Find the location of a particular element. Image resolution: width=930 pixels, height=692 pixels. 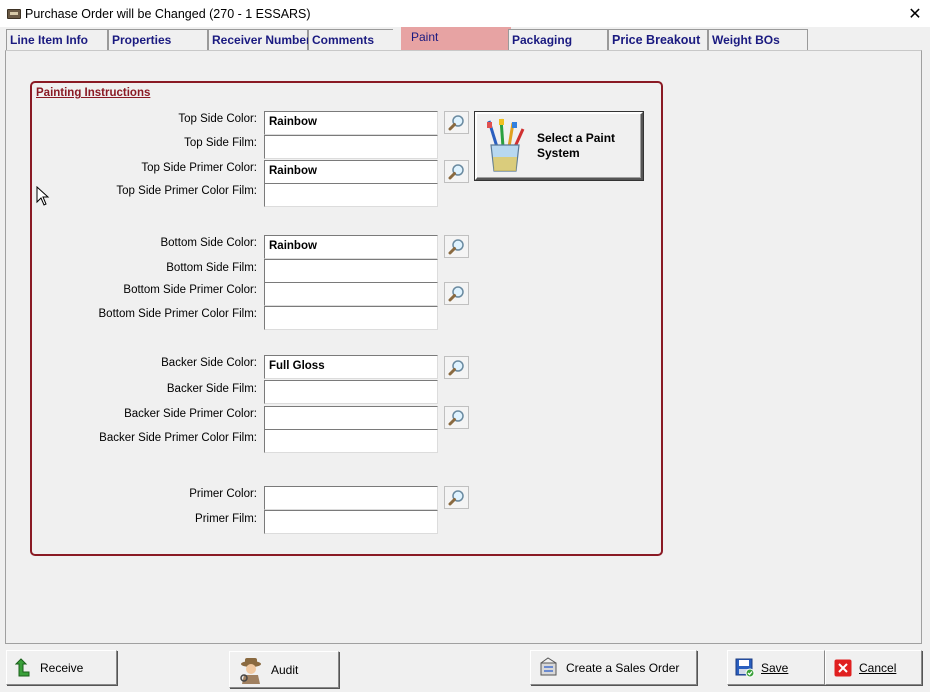

backer-side-color-lookup-button is located at coordinates (456, 367).